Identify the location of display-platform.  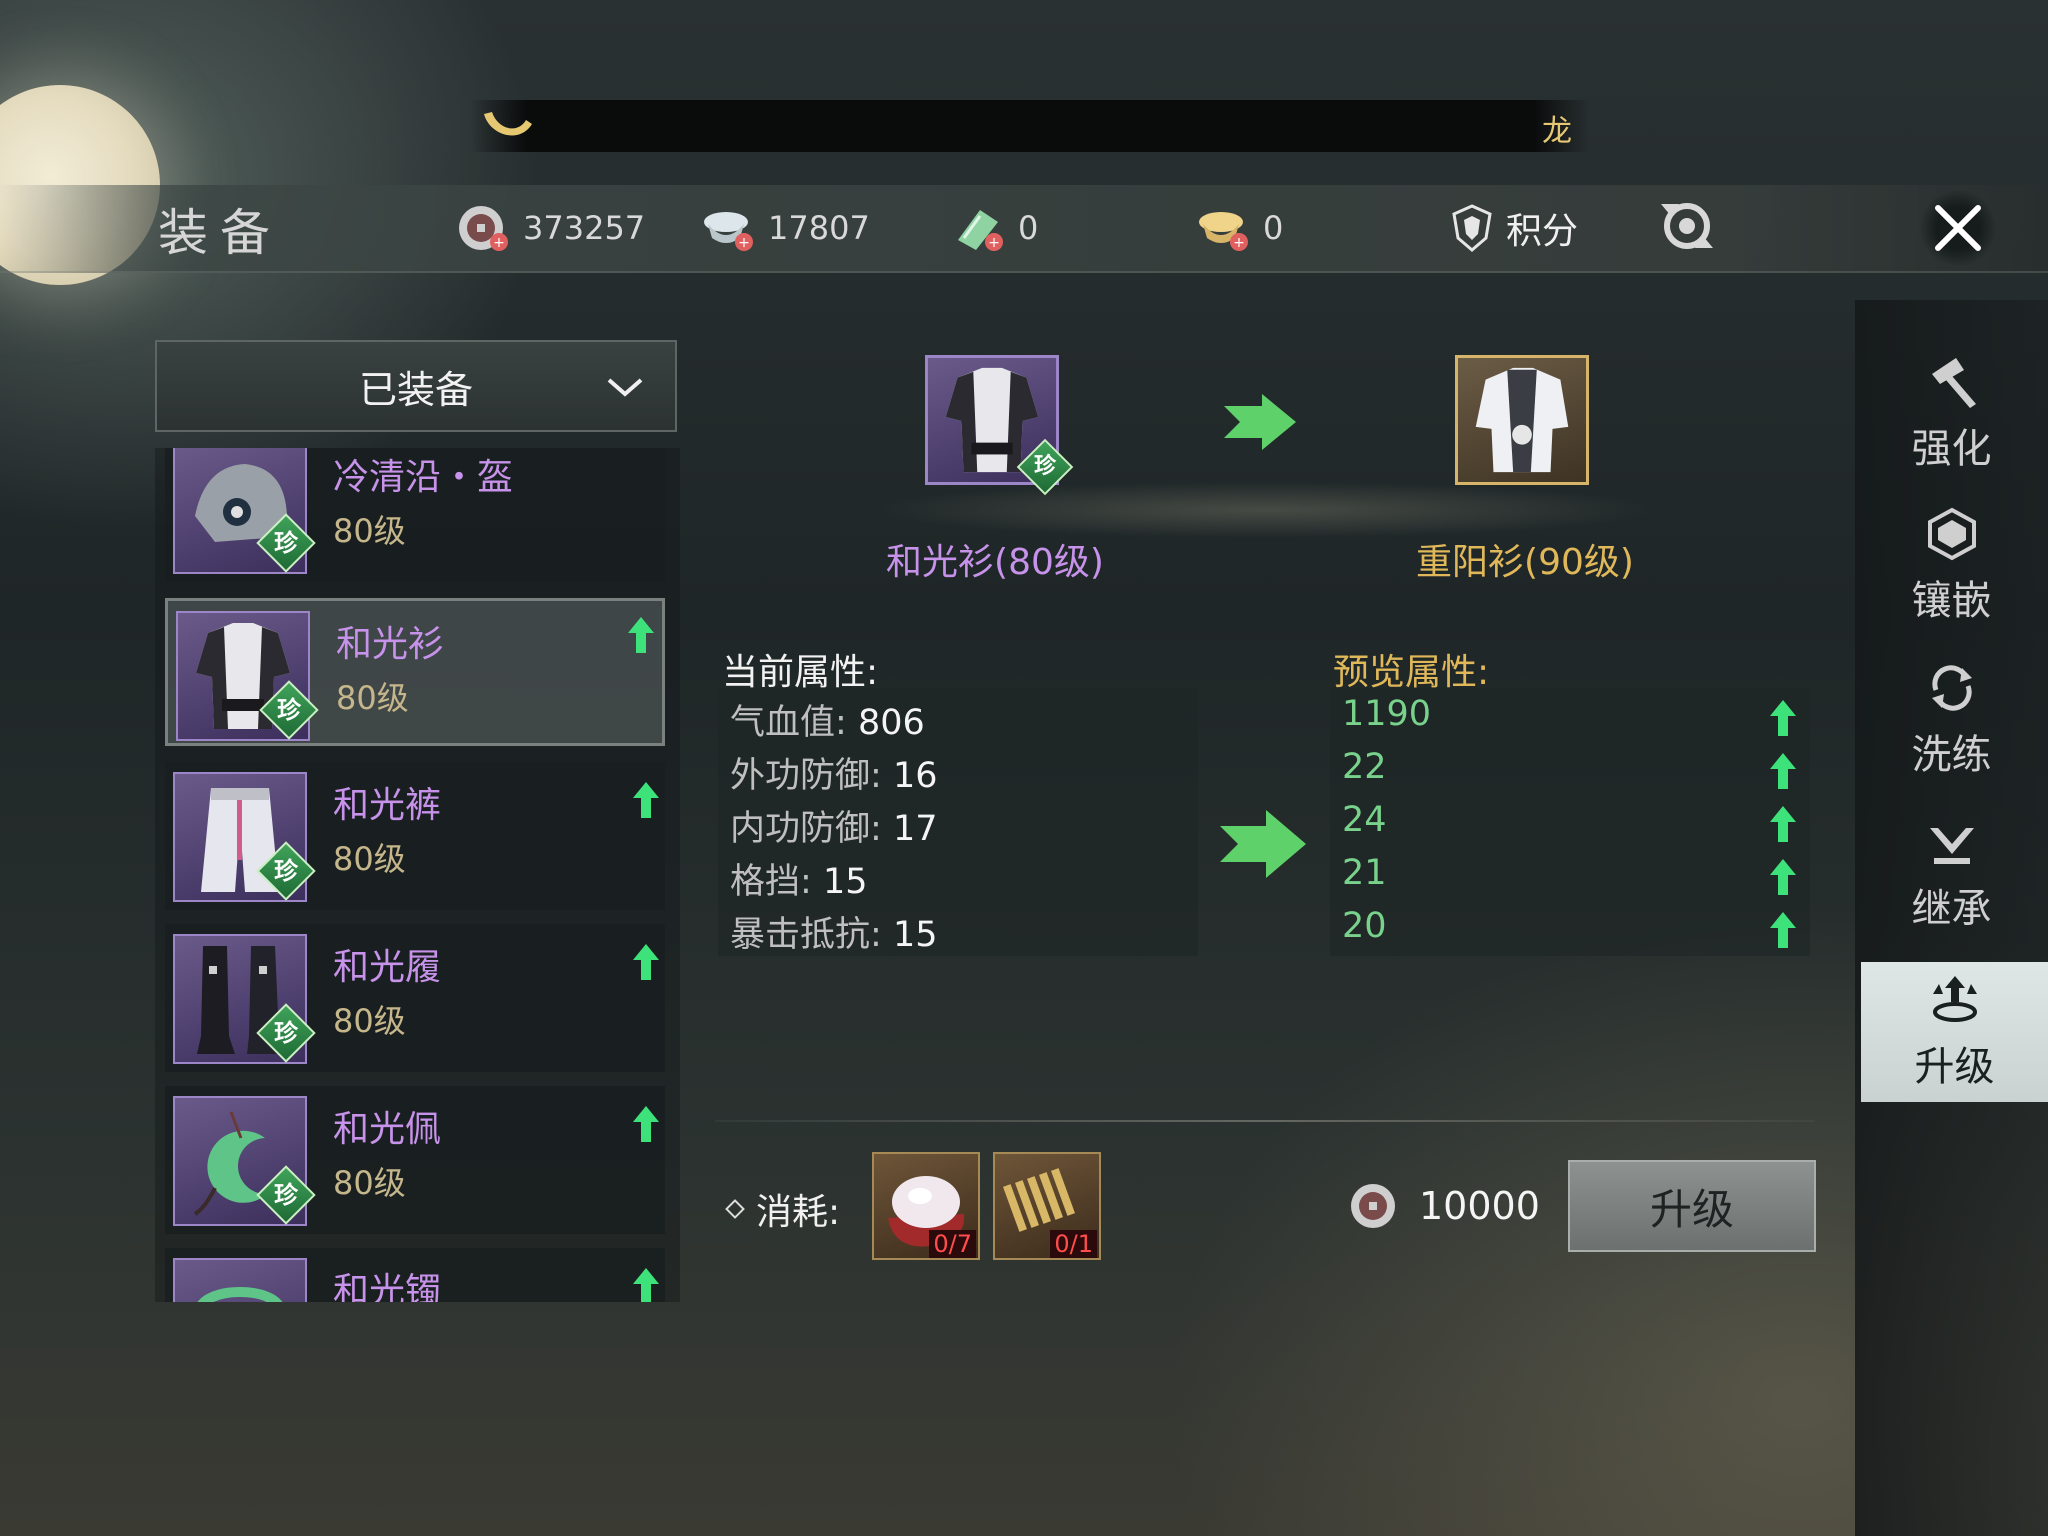
(1265, 510).